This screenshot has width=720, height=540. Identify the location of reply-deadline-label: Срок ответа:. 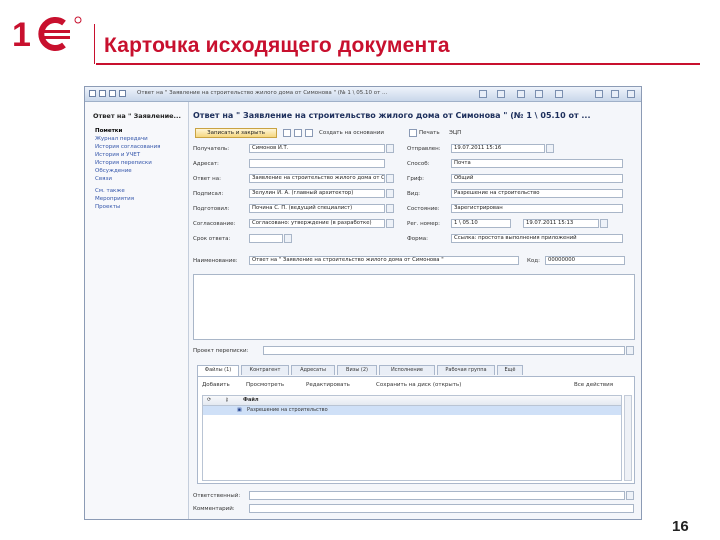
(212, 239).